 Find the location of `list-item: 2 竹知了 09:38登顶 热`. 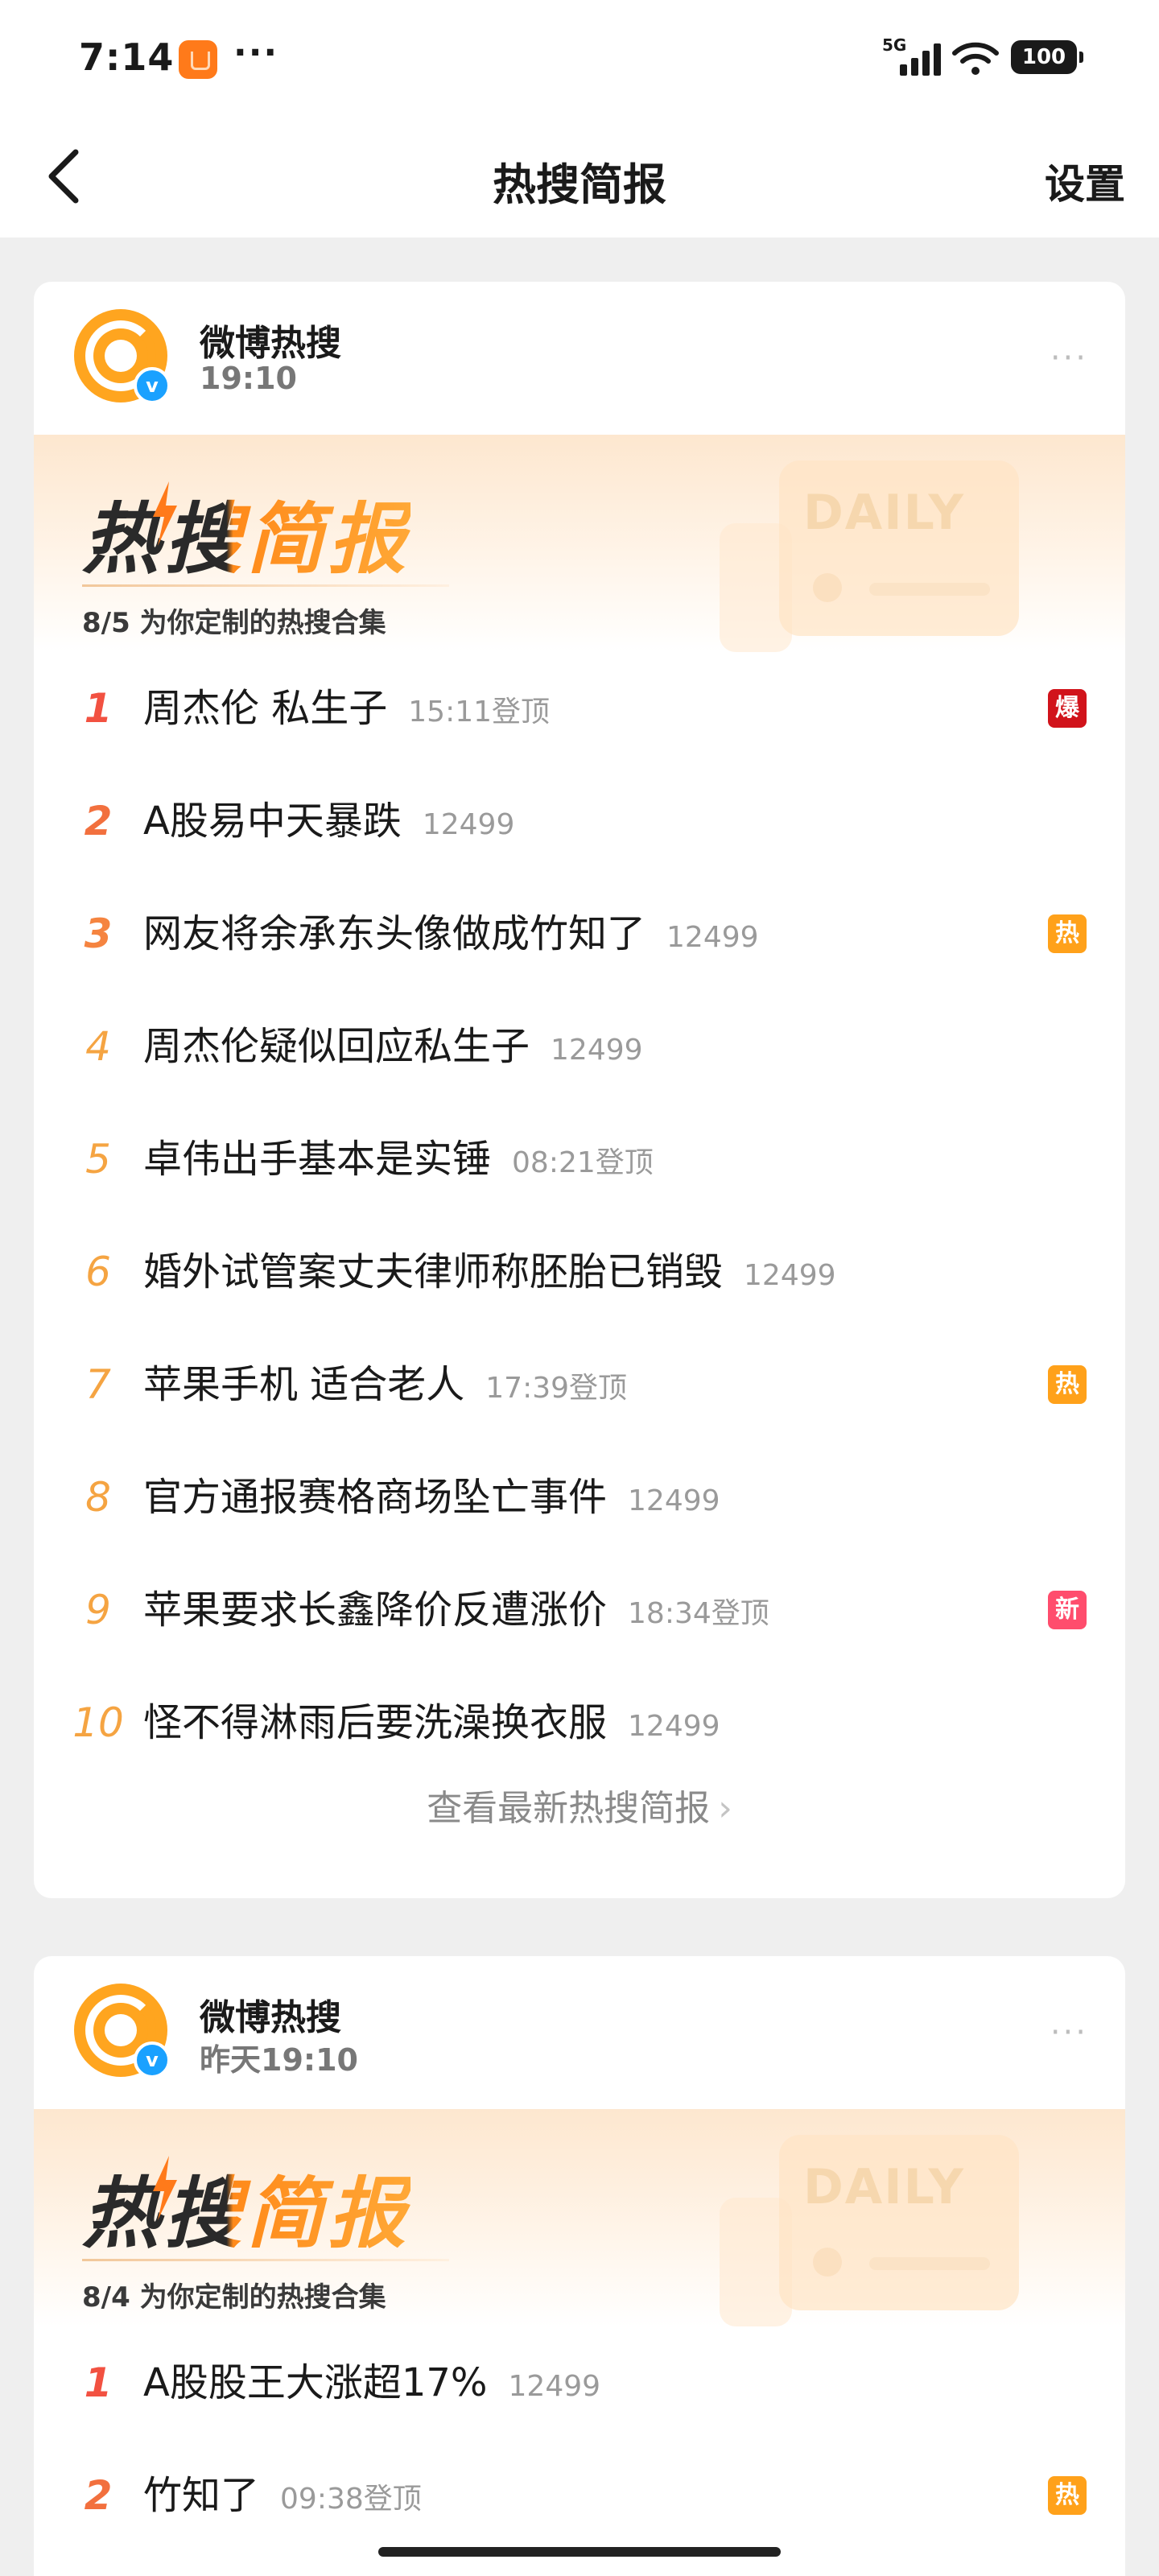

list-item: 2 竹知了 09:38登顶 热 is located at coordinates (579, 2495).